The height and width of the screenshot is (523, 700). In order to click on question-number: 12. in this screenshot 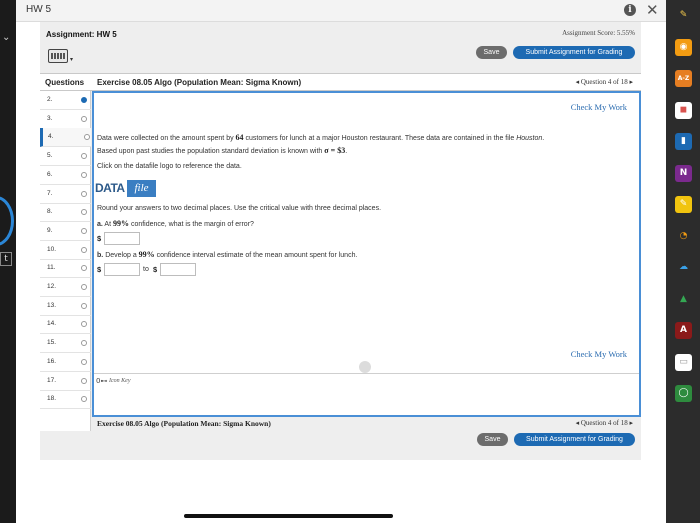, I will do `click(52, 286)`.